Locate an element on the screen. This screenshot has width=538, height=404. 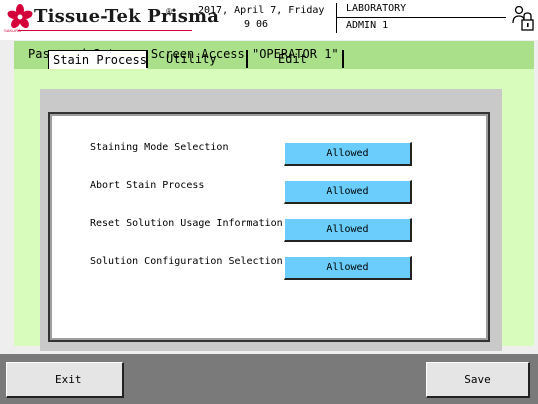
permission-label-staining-mode: Staining Mode Selection is located at coordinates (159, 147).